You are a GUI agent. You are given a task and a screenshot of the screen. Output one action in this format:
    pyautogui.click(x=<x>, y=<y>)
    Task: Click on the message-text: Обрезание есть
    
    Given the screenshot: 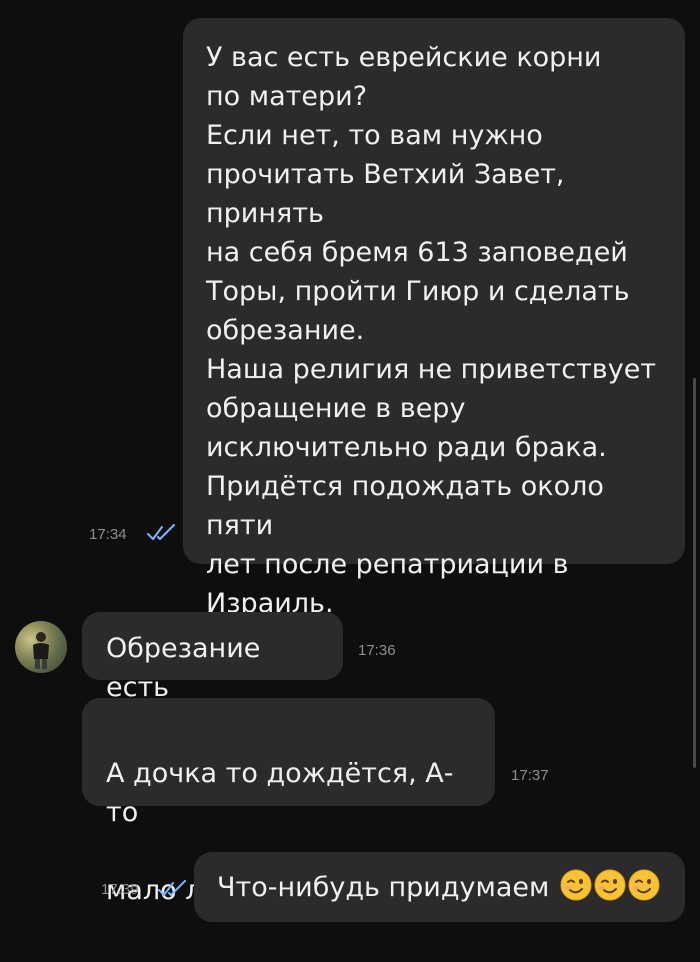 What is the action you would take?
    pyautogui.click(x=183, y=668)
    